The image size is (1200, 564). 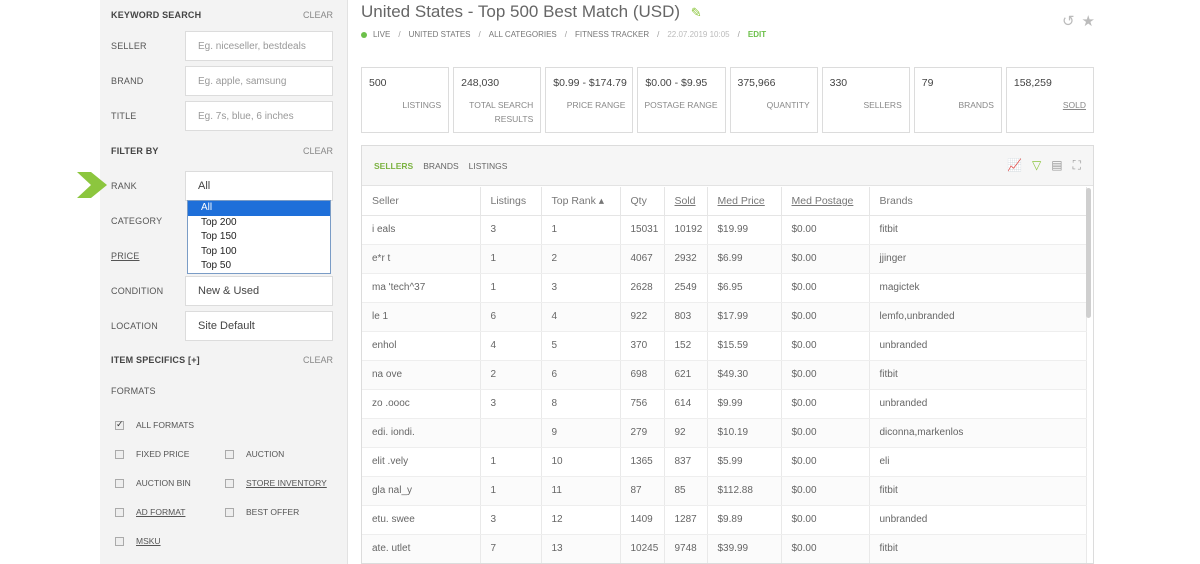 I want to click on ad-format-checkbox-row: AD FORMAT, so click(x=150, y=512).